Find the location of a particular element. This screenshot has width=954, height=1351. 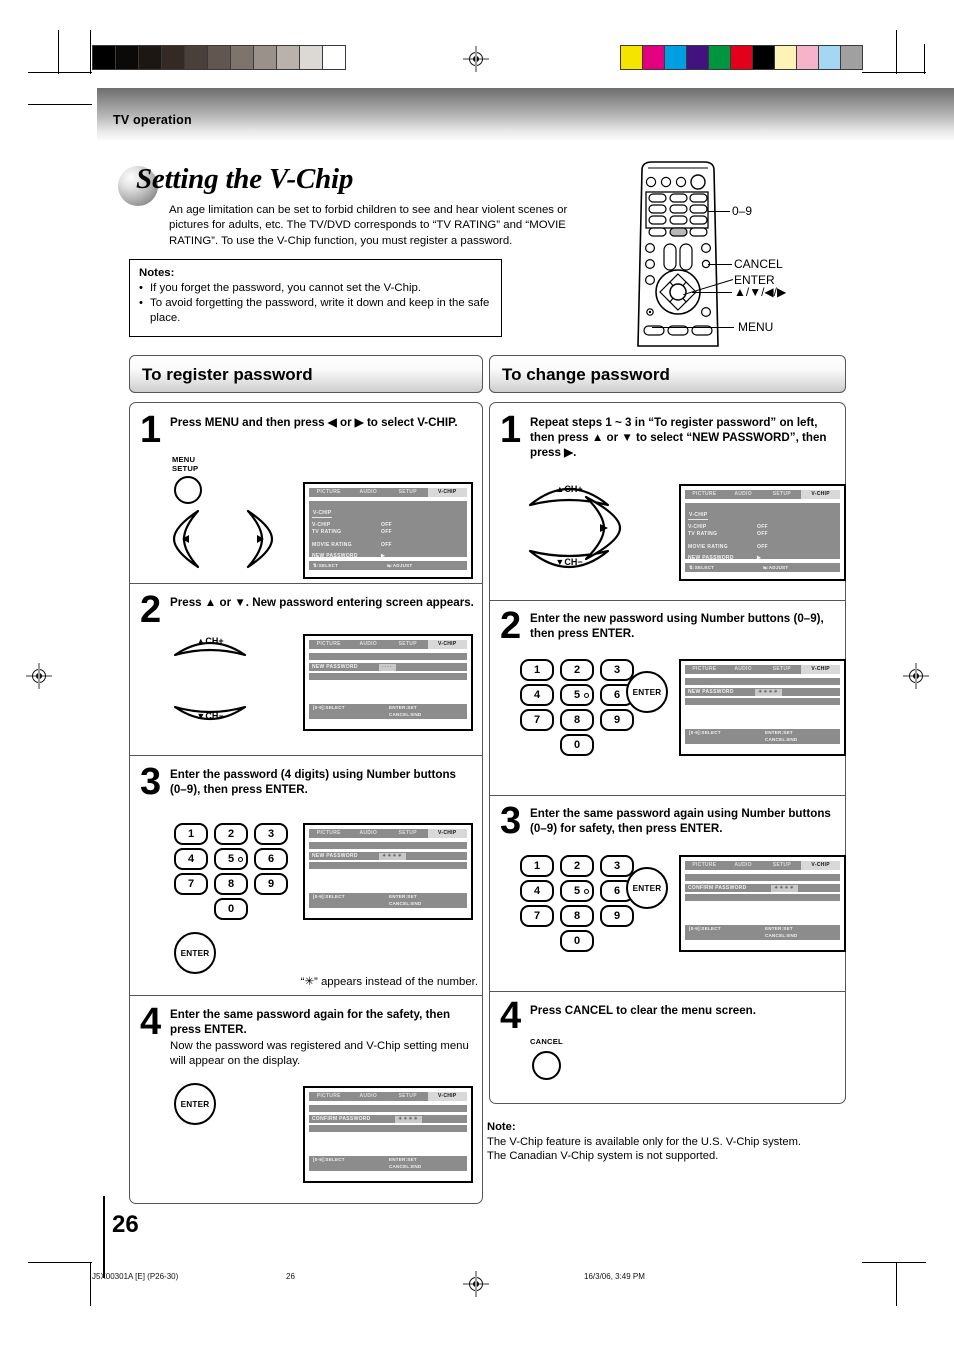

channel-up-label: ▲CH+ is located at coordinates (569, 489).